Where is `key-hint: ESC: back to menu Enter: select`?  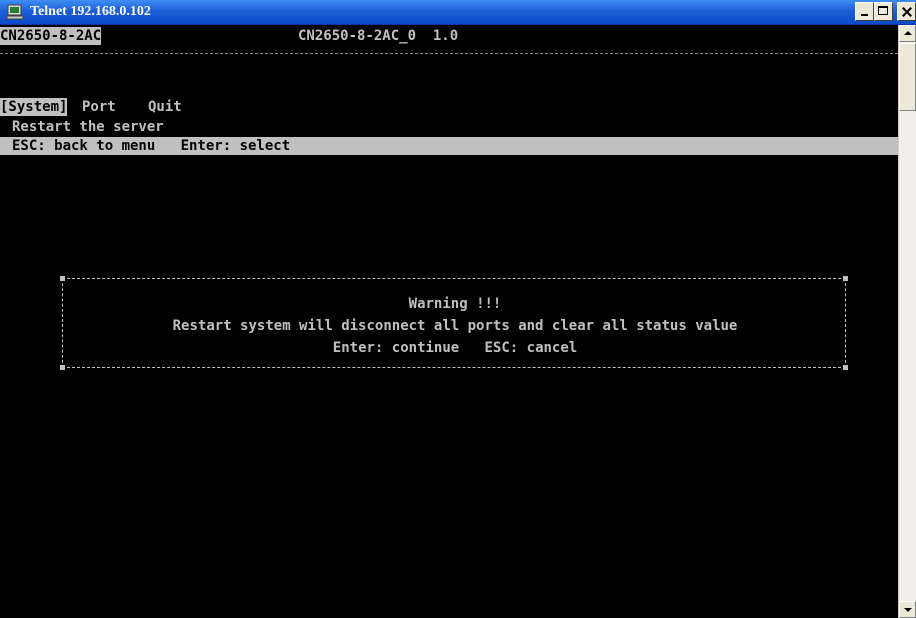
key-hint: ESC: back to menu Enter: select is located at coordinates (151, 146).